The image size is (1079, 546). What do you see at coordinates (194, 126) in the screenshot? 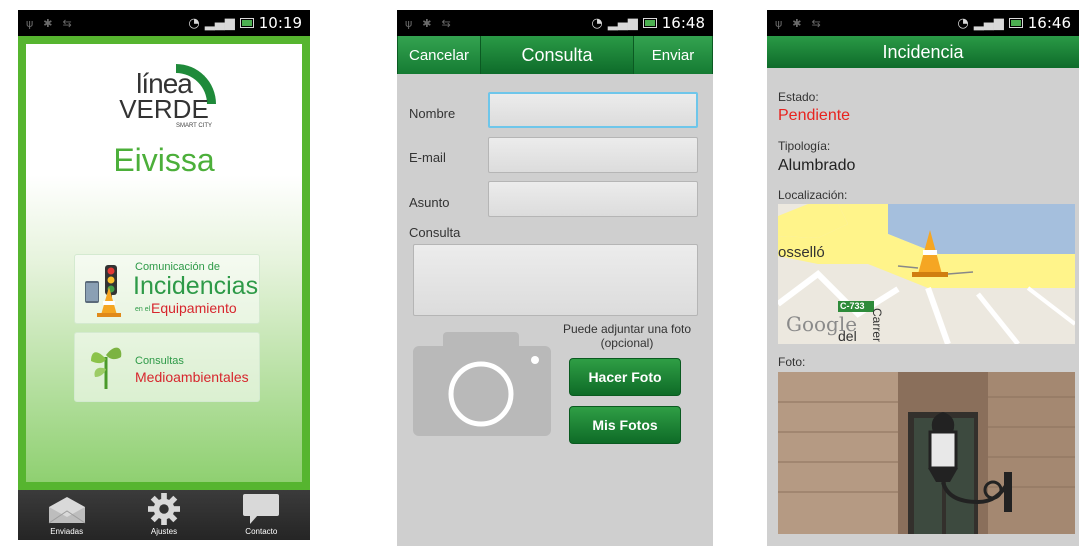
I see `logo-smart-city: SMART CITY` at bounding box center [194, 126].